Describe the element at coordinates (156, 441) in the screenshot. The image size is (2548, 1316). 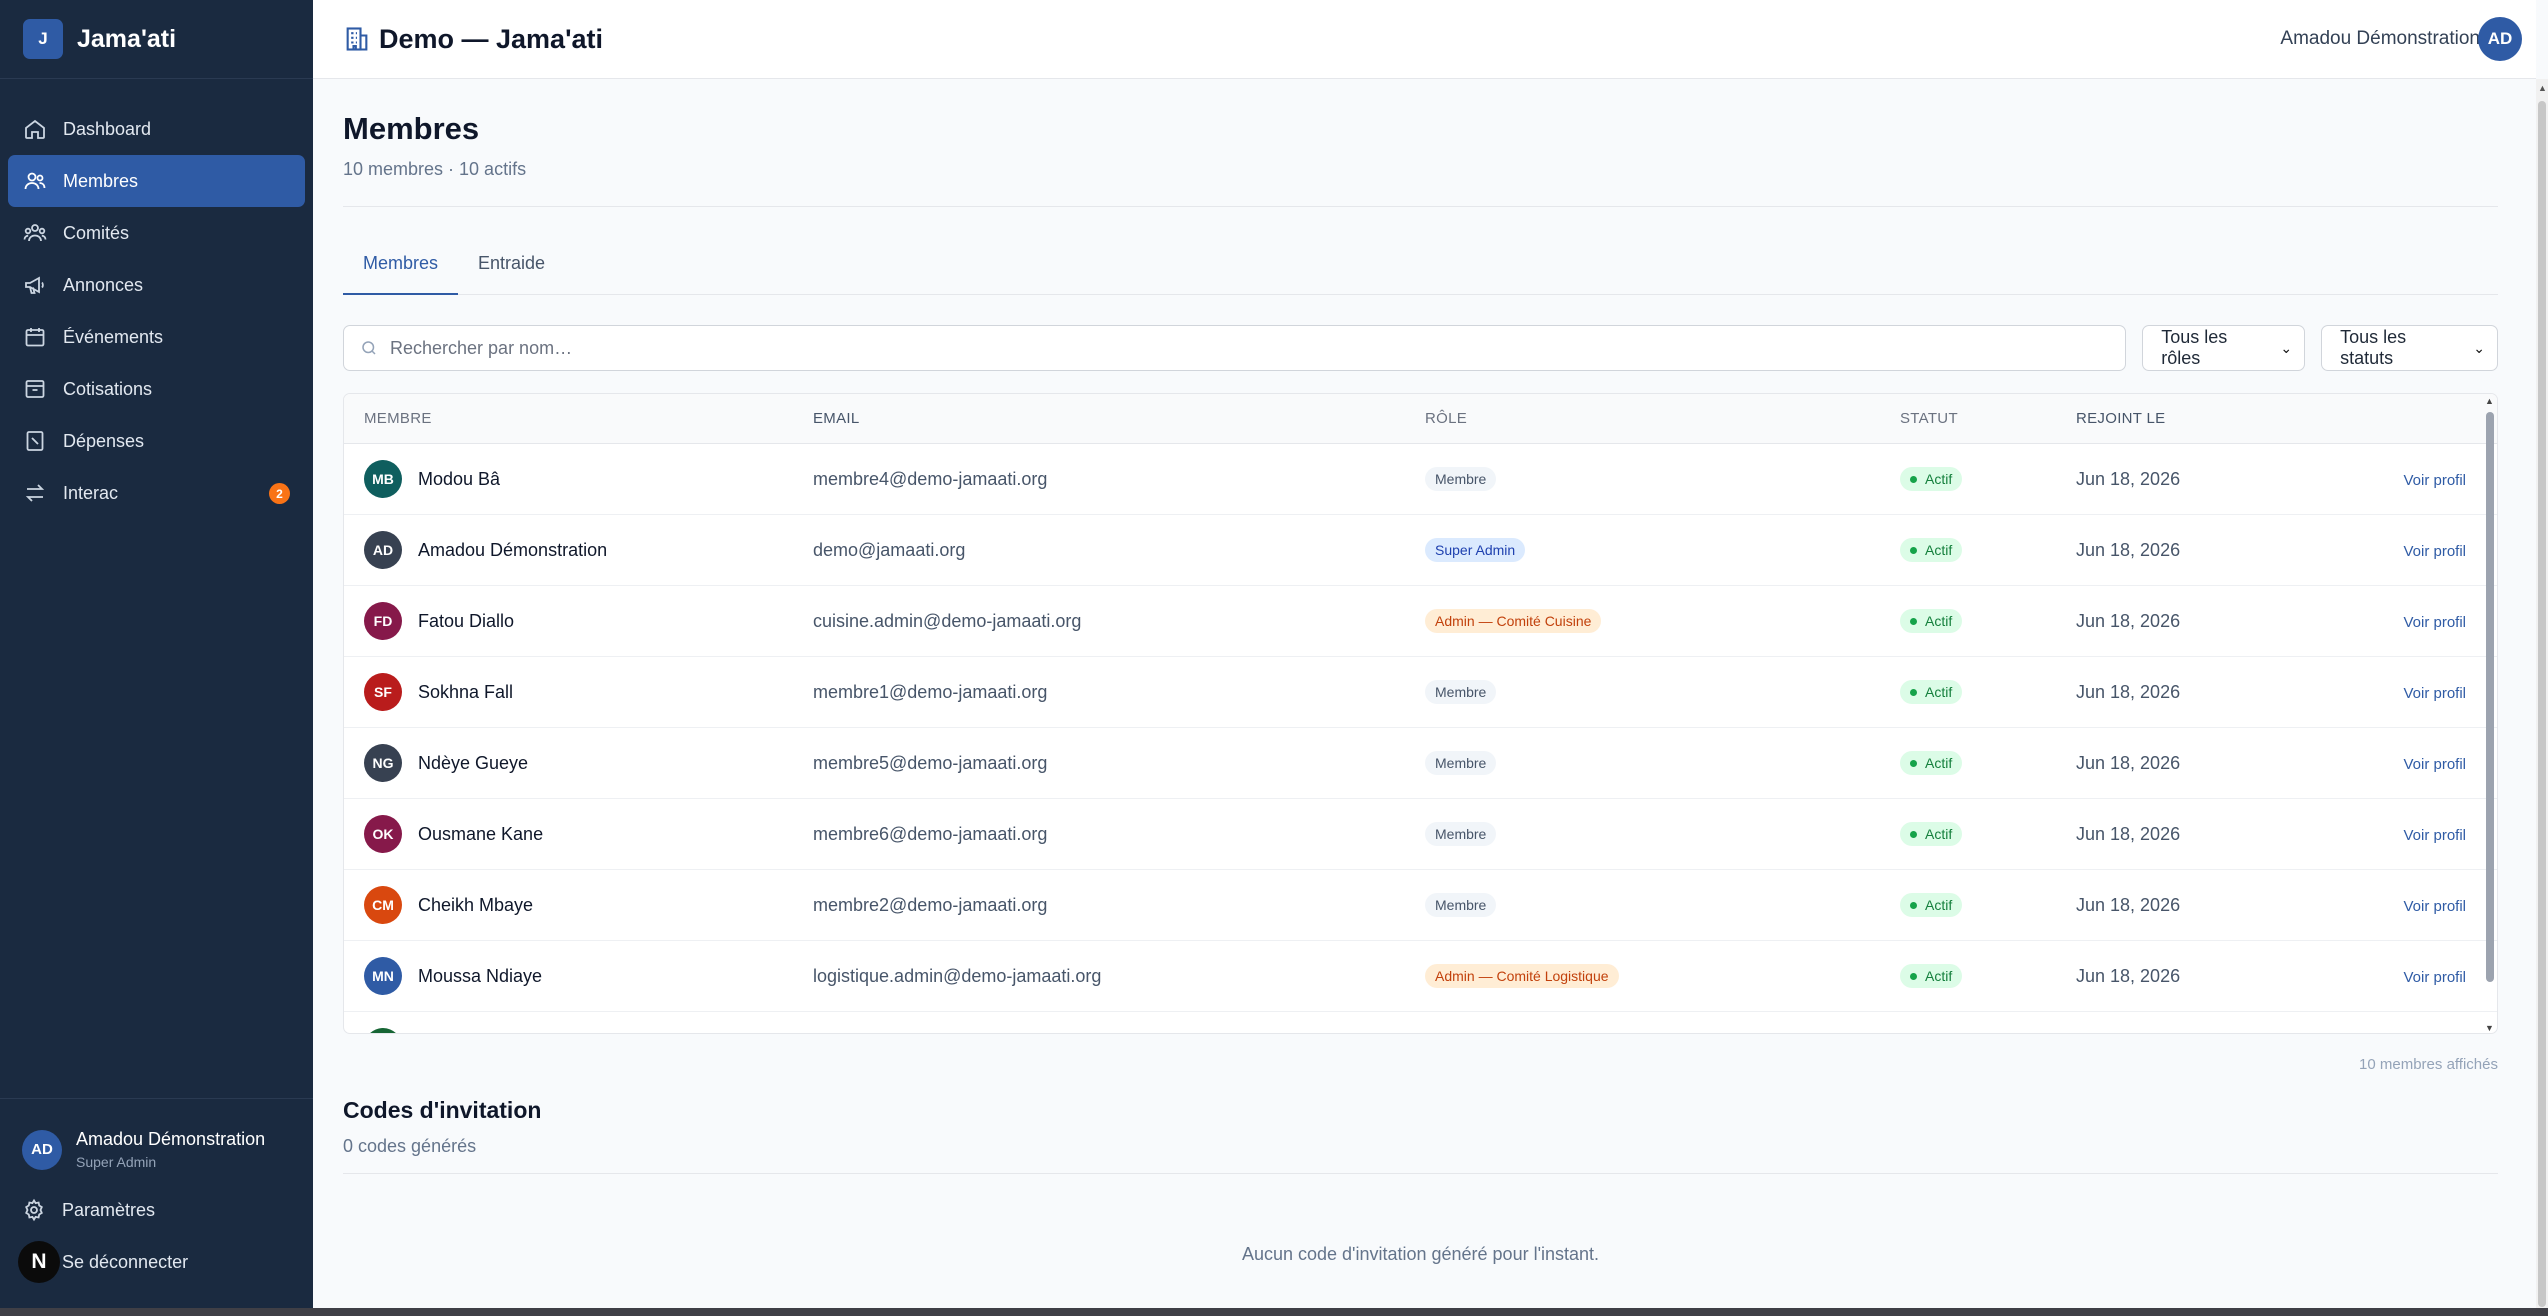
I see `sidebar-item-depenses: Dépenses` at that location.